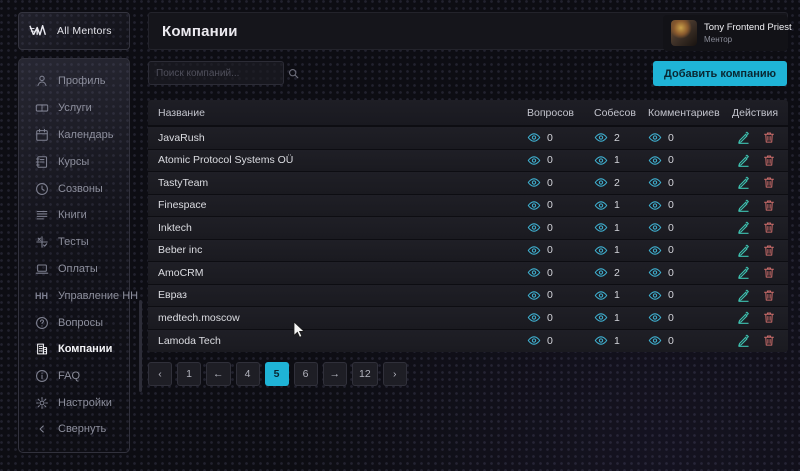 Image resolution: width=800 pixels, height=471 pixels. Describe the element at coordinates (74, 429) in the screenshot. I see `sidebar-collapse-button: Свернуть` at that location.